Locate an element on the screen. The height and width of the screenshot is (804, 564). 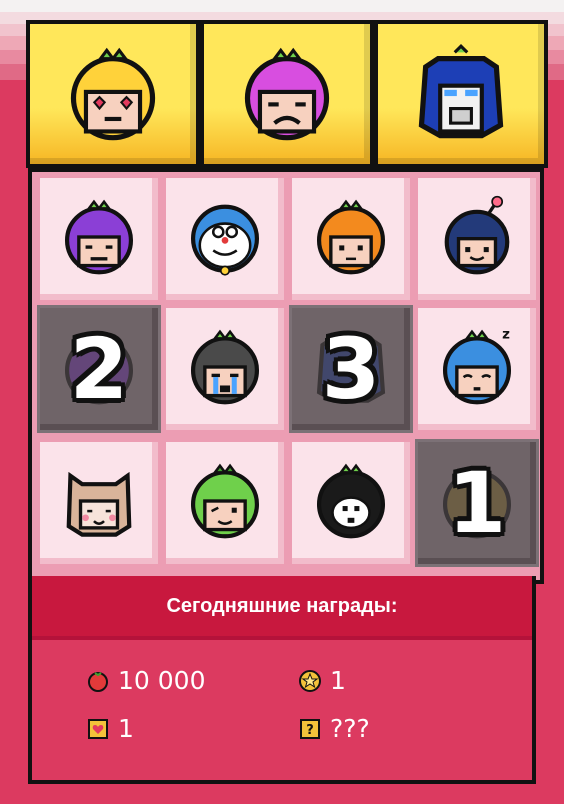
purple-helmet-icon is located at coordinates (99, 239).